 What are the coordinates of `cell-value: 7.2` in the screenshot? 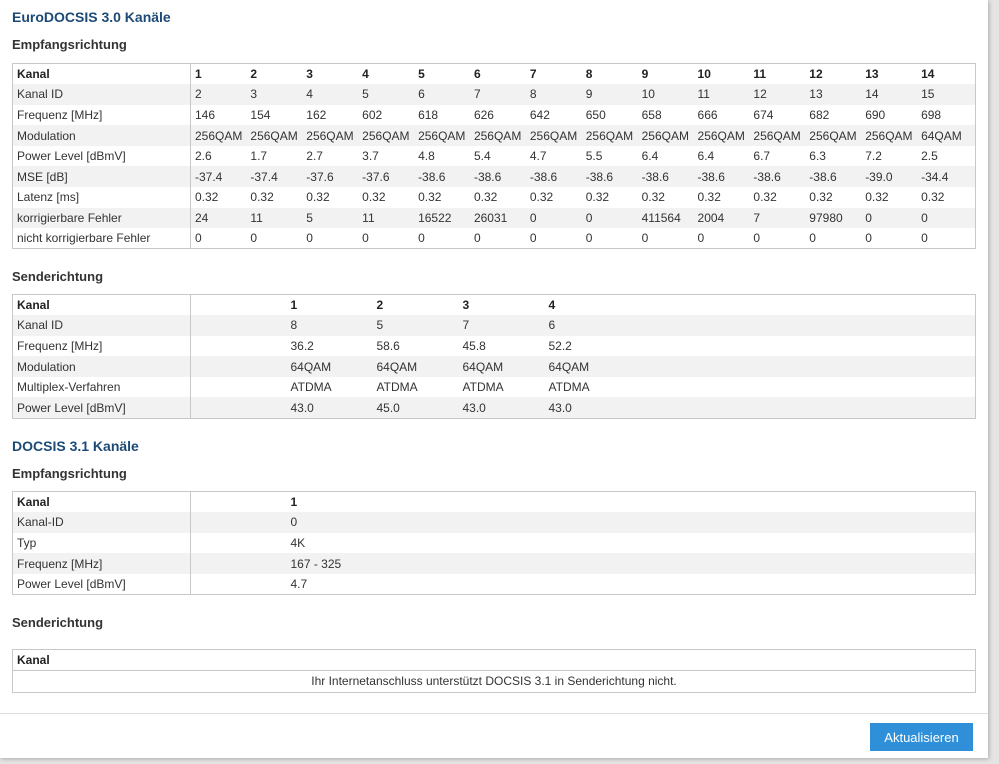 It's located at (873, 156).